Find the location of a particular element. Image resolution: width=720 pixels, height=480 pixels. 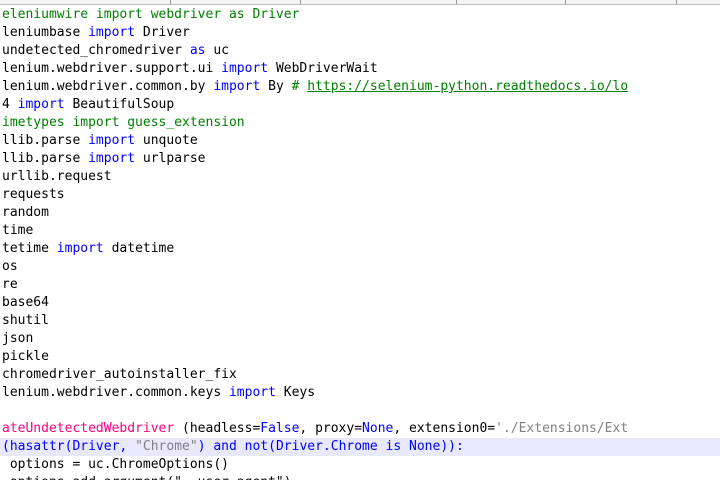

ruler-strip is located at coordinates (360, 2).